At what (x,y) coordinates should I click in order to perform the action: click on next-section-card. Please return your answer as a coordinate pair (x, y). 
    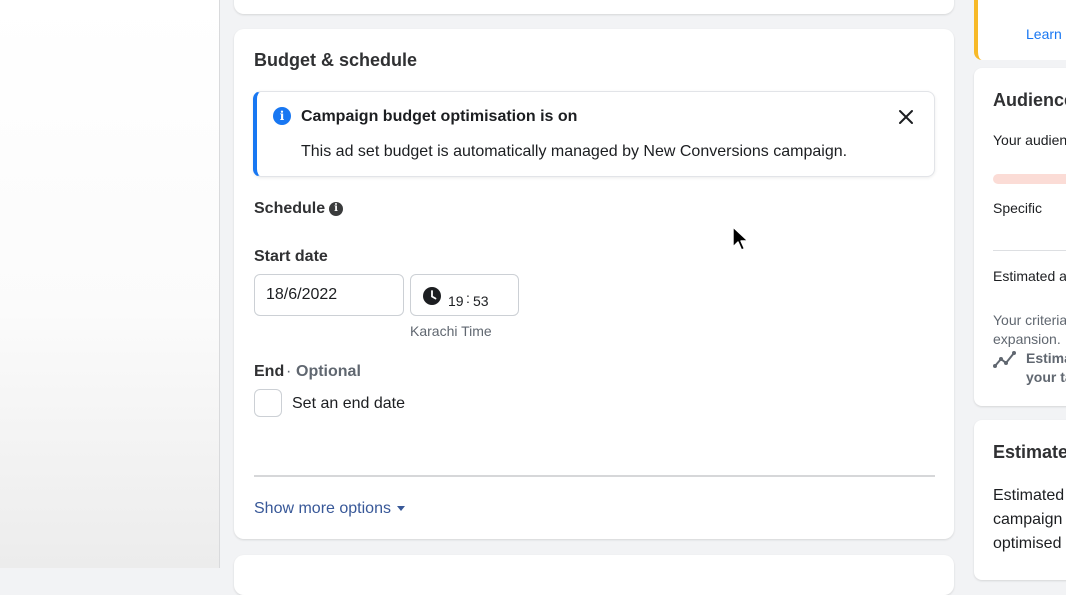
    Looking at the image, I should click on (594, 575).